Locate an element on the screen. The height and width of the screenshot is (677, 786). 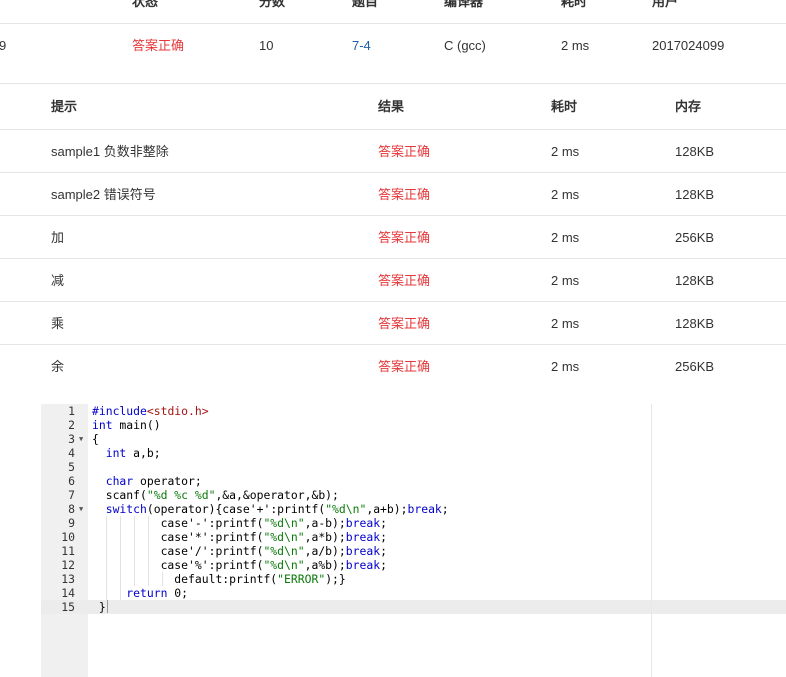
testcase-hint: 加 is located at coordinates (58, 237).